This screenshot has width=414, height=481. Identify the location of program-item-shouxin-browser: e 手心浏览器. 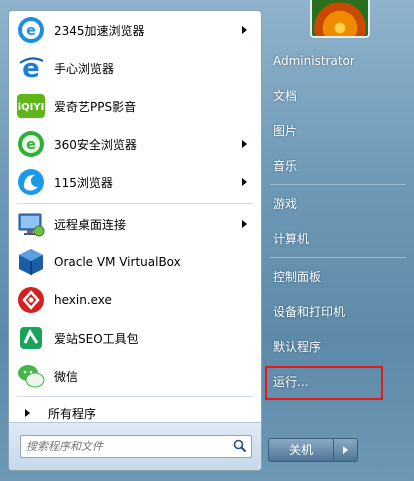
(135, 68).